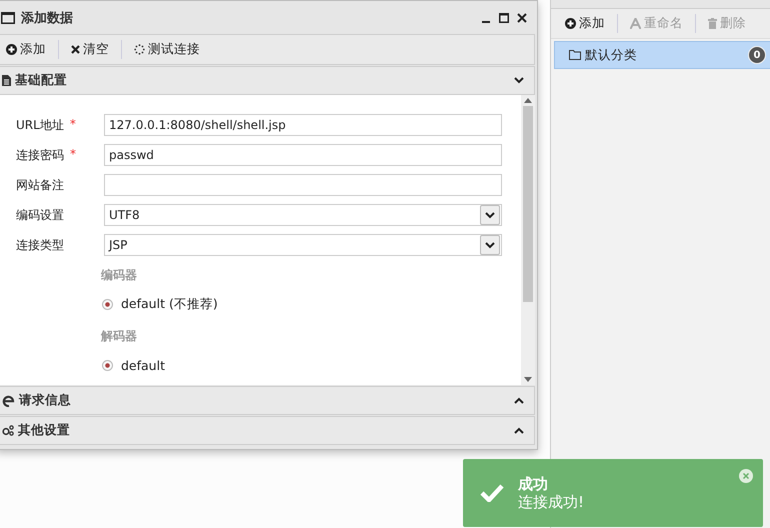 This screenshot has width=770, height=528. What do you see at coordinates (486, 21) in the screenshot?
I see `minimize-icon` at bounding box center [486, 21].